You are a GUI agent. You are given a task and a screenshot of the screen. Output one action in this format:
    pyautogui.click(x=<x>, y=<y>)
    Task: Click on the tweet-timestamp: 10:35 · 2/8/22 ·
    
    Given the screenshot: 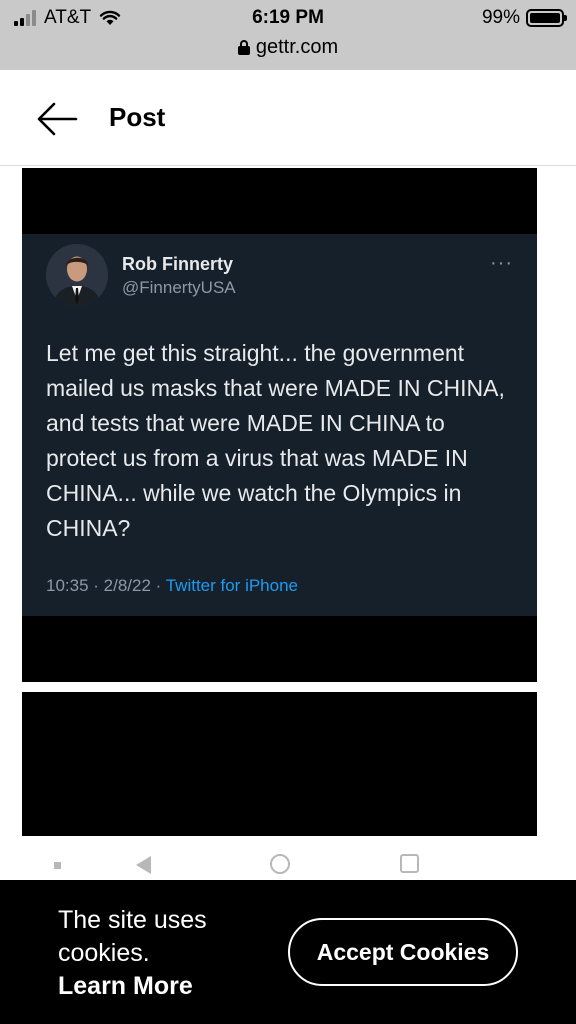 What is the action you would take?
    pyautogui.click(x=106, y=585)
    